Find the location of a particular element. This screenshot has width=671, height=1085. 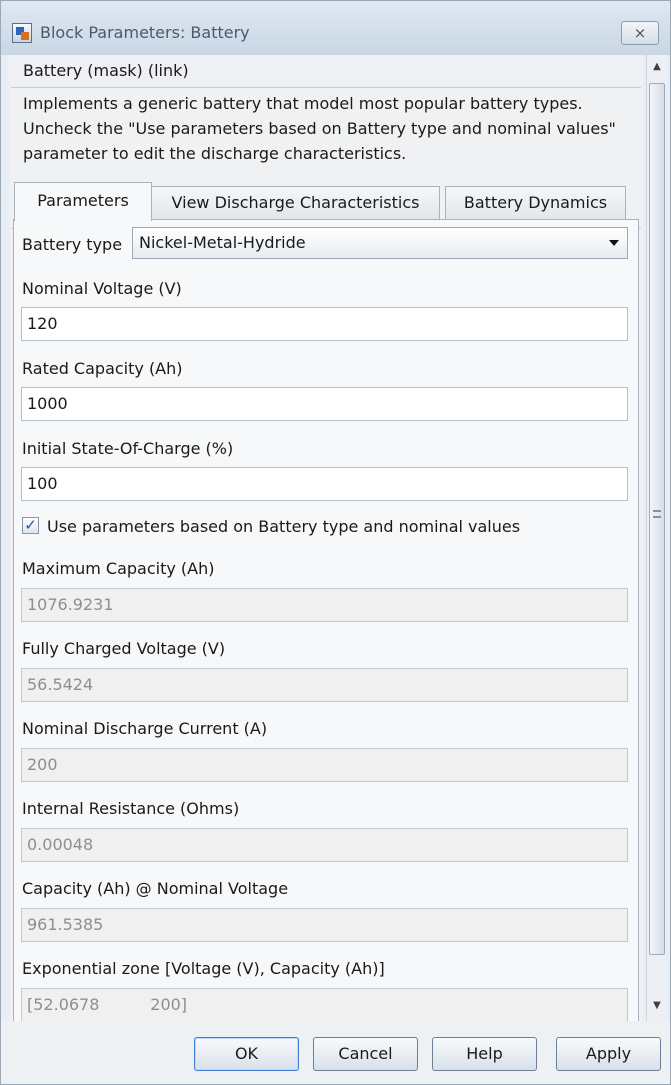

help-button: Help is located at coordinates (484, 1054).